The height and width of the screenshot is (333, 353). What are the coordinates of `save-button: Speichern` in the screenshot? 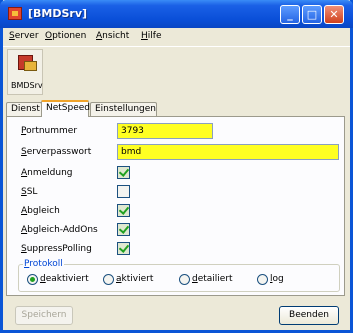 It's located at (44, 315).